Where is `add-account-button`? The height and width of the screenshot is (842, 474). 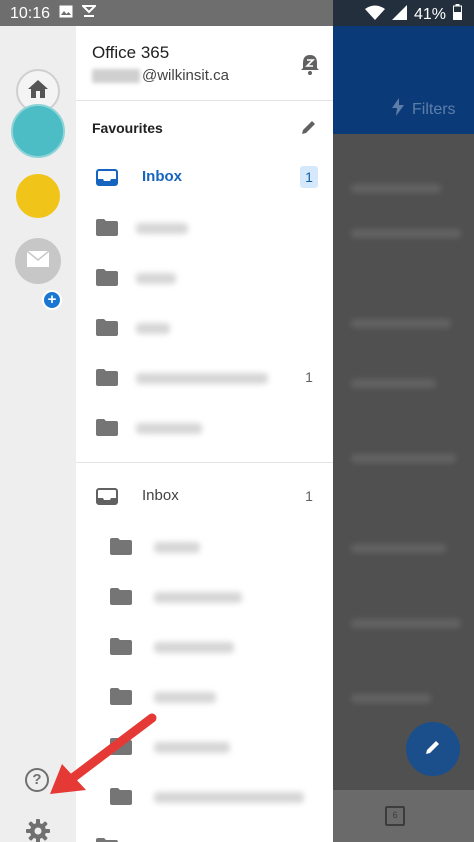
add-account-button is located at coordinates (38, 261).